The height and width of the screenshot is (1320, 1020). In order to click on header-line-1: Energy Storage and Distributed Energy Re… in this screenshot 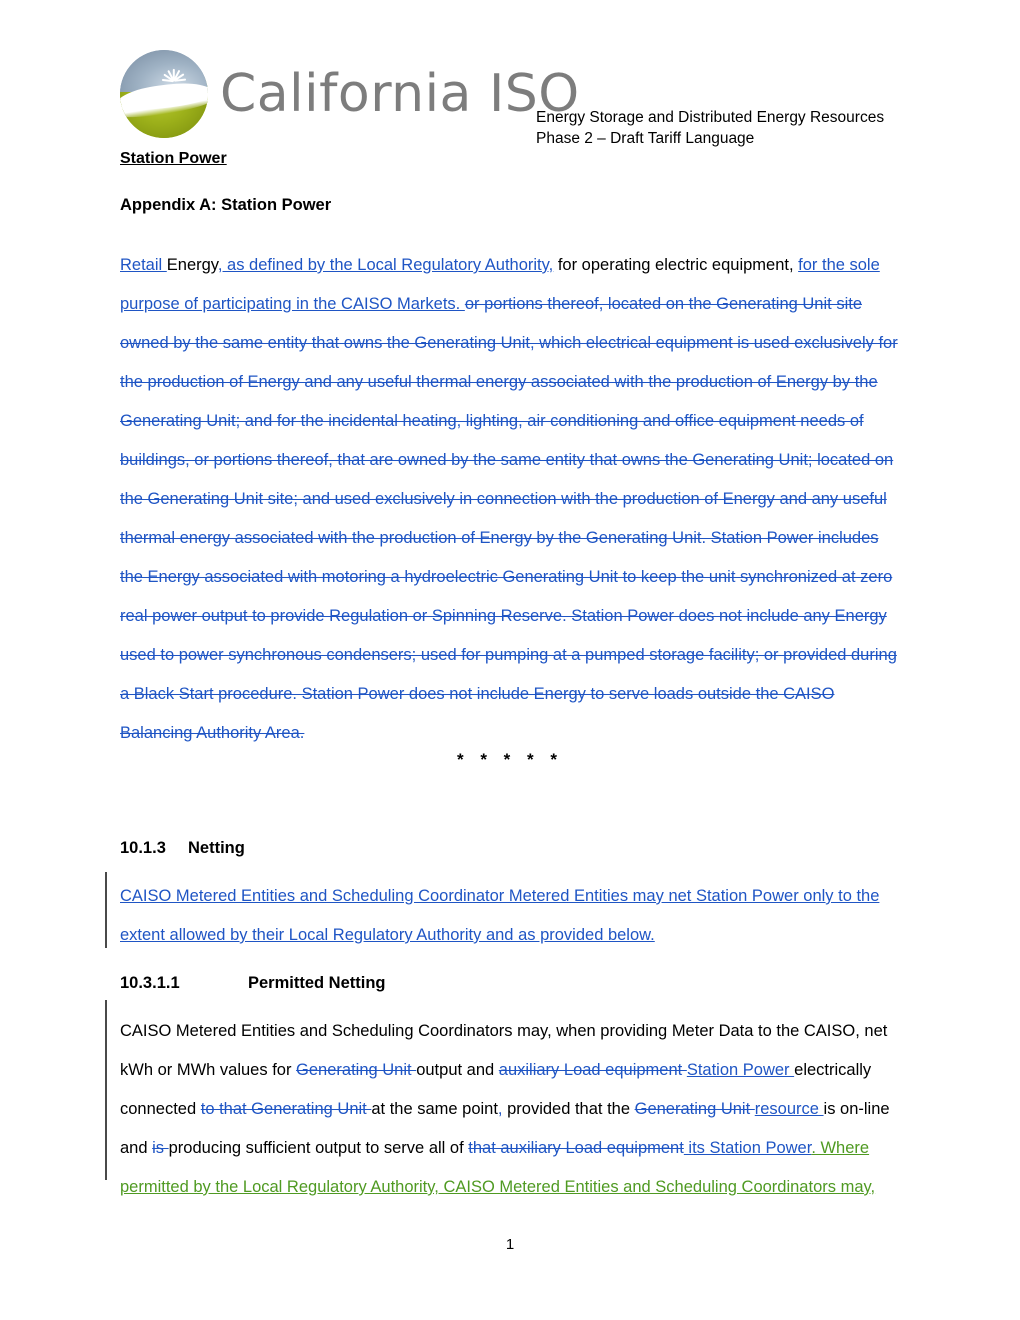, I will do `click(710, 117)`.